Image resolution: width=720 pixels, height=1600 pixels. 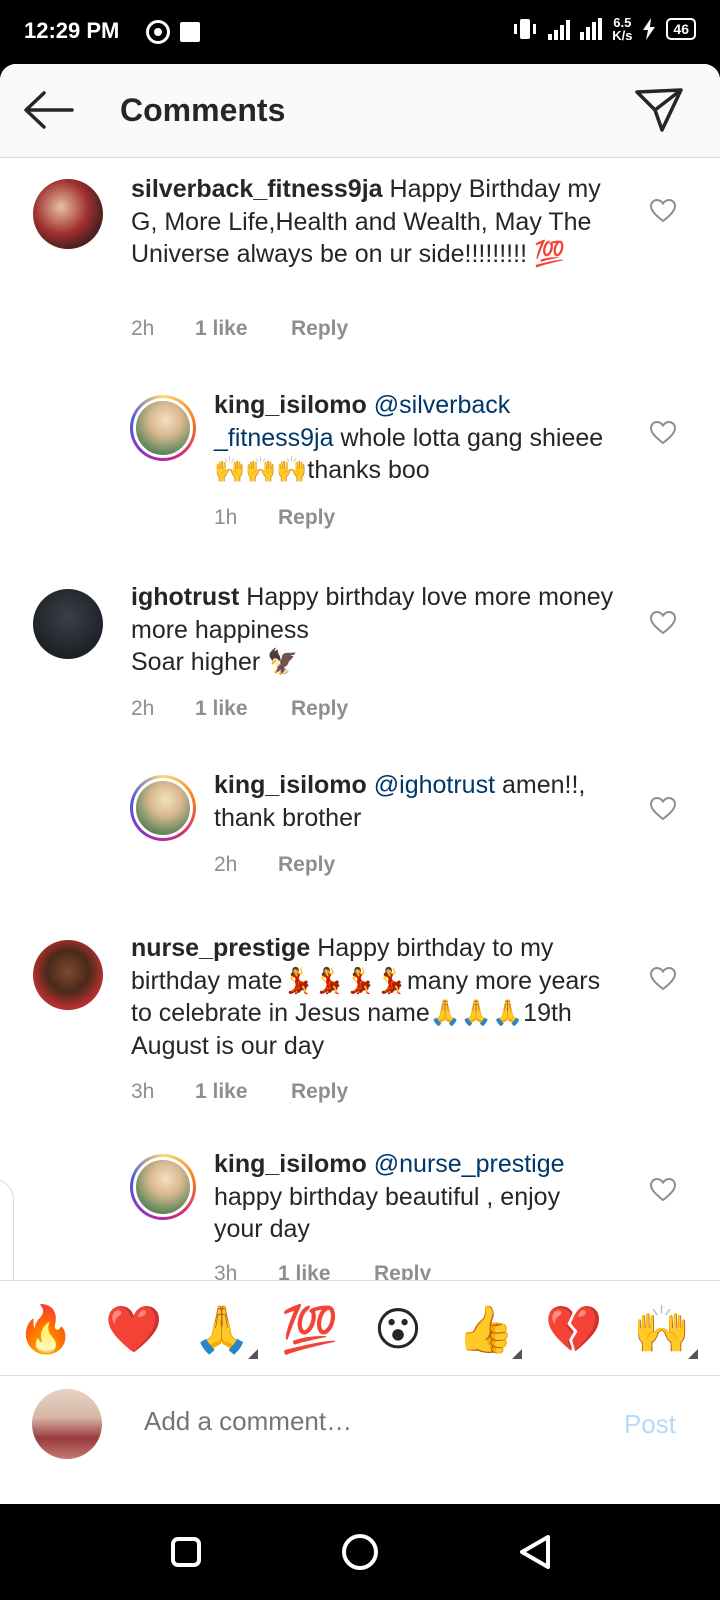 What do you see at coordinates (360, 32) in the screenshot?
I see `status-bar: 12:29 PM 6.5 K/s 46` at bounding box center [360, 32].